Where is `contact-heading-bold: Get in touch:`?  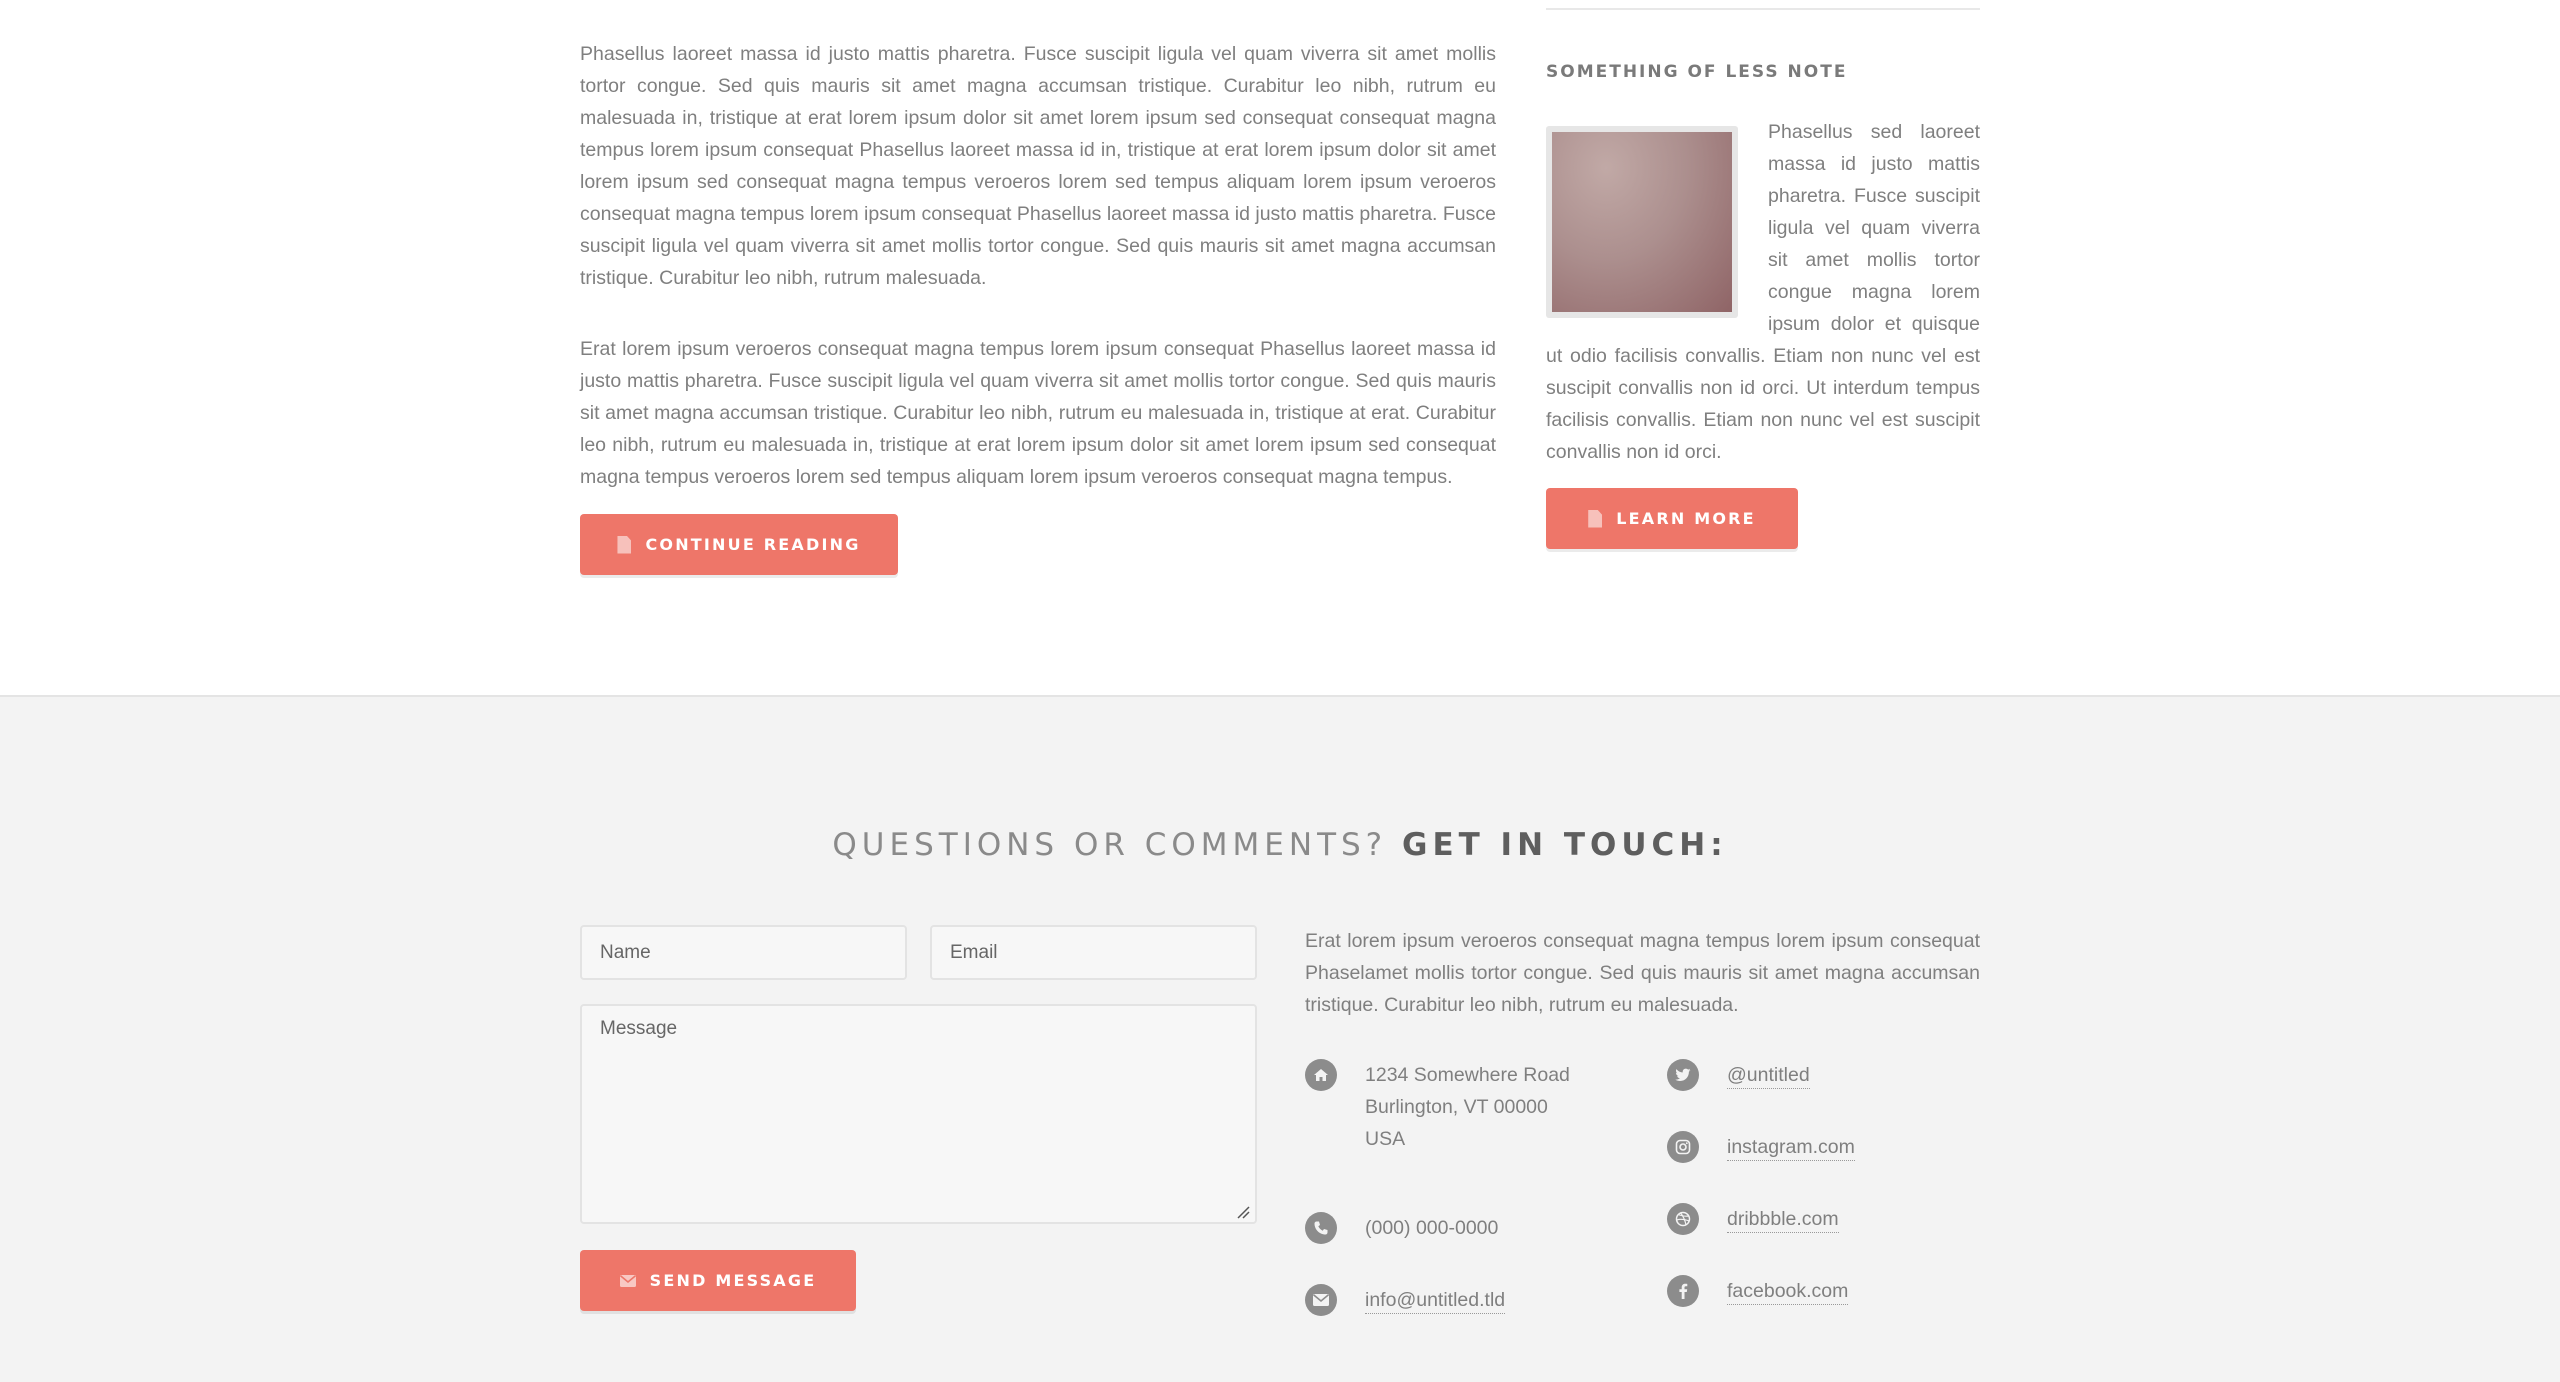
contact-heading-bold: Get in touch: is located at coordinates (1565, 845).